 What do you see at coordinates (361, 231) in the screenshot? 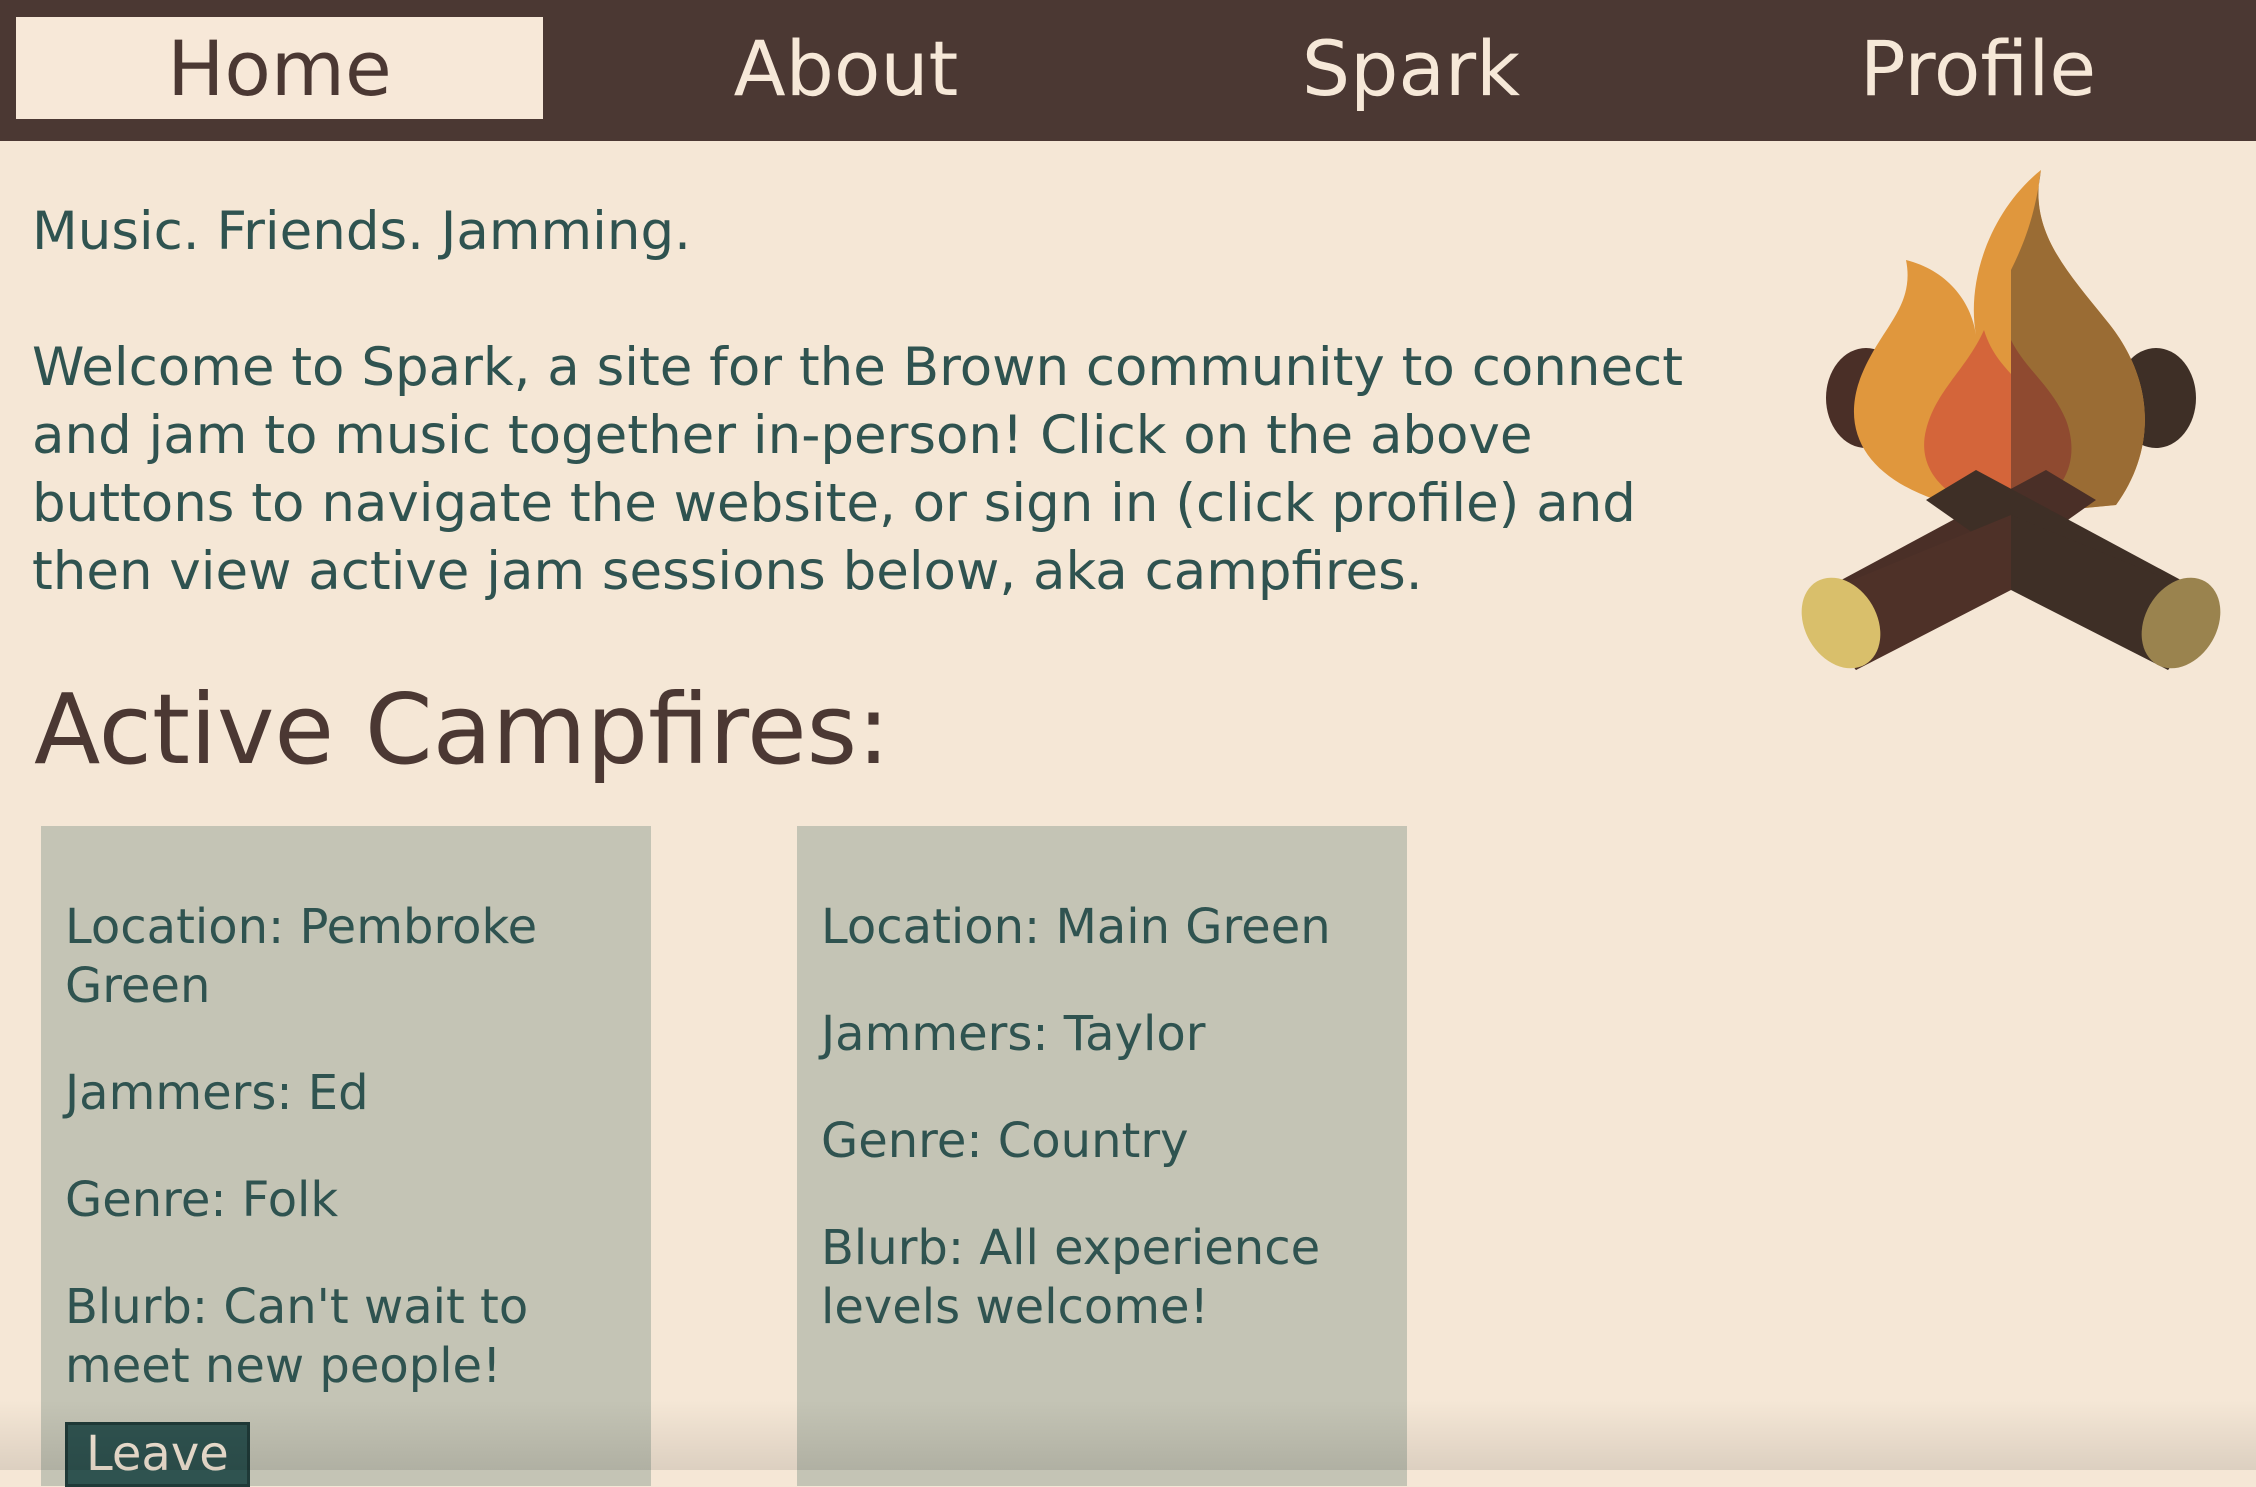
I see `tagline: Music. Friends. Jamming.` at bounding box center [361, 231].